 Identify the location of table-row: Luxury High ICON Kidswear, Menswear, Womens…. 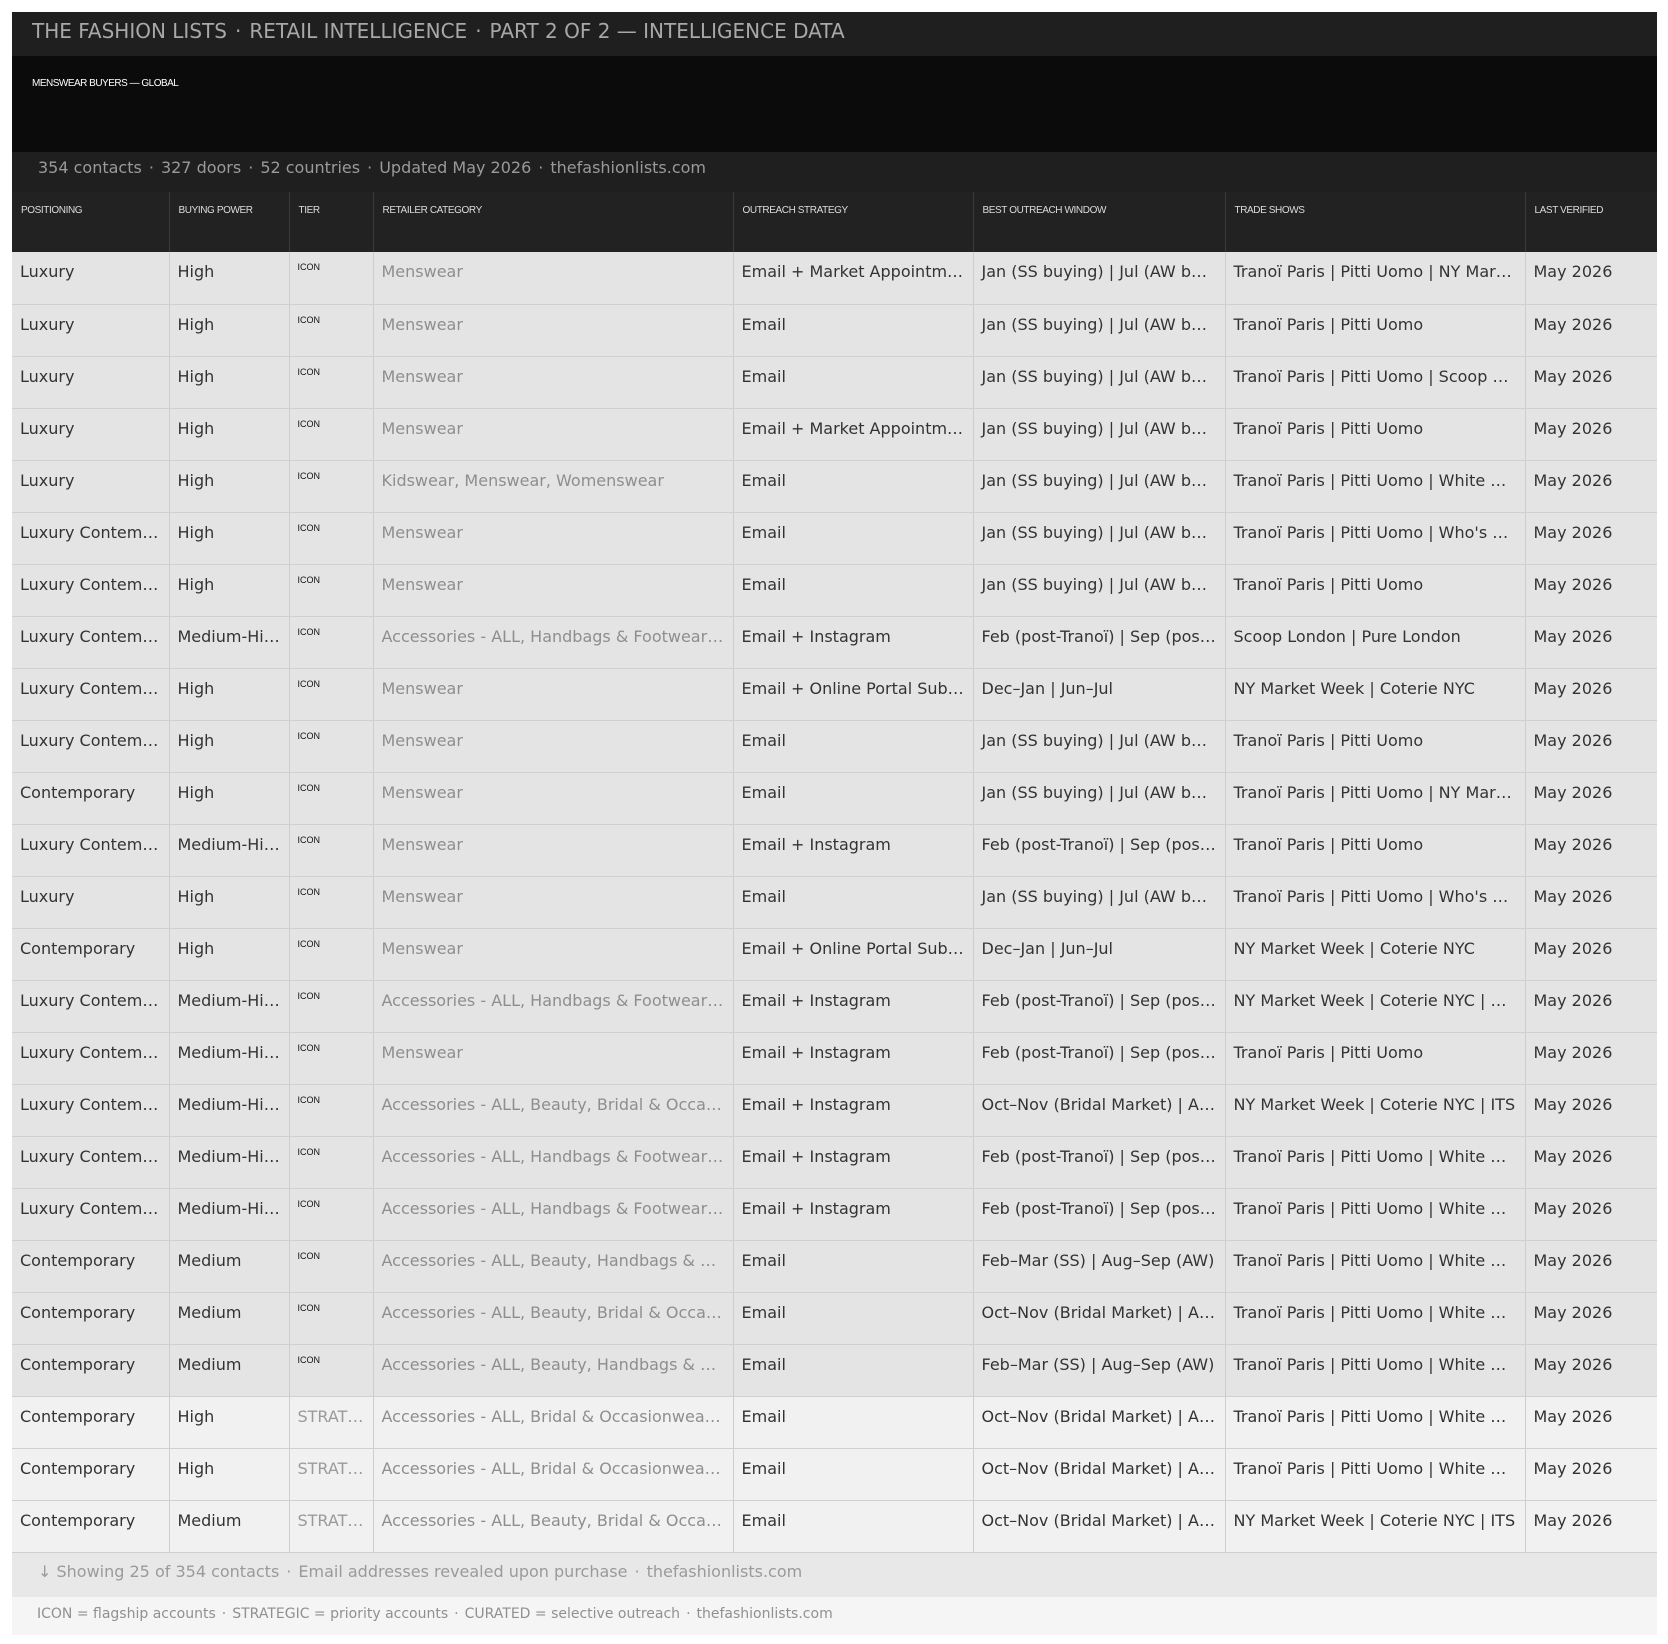
(834, 486).